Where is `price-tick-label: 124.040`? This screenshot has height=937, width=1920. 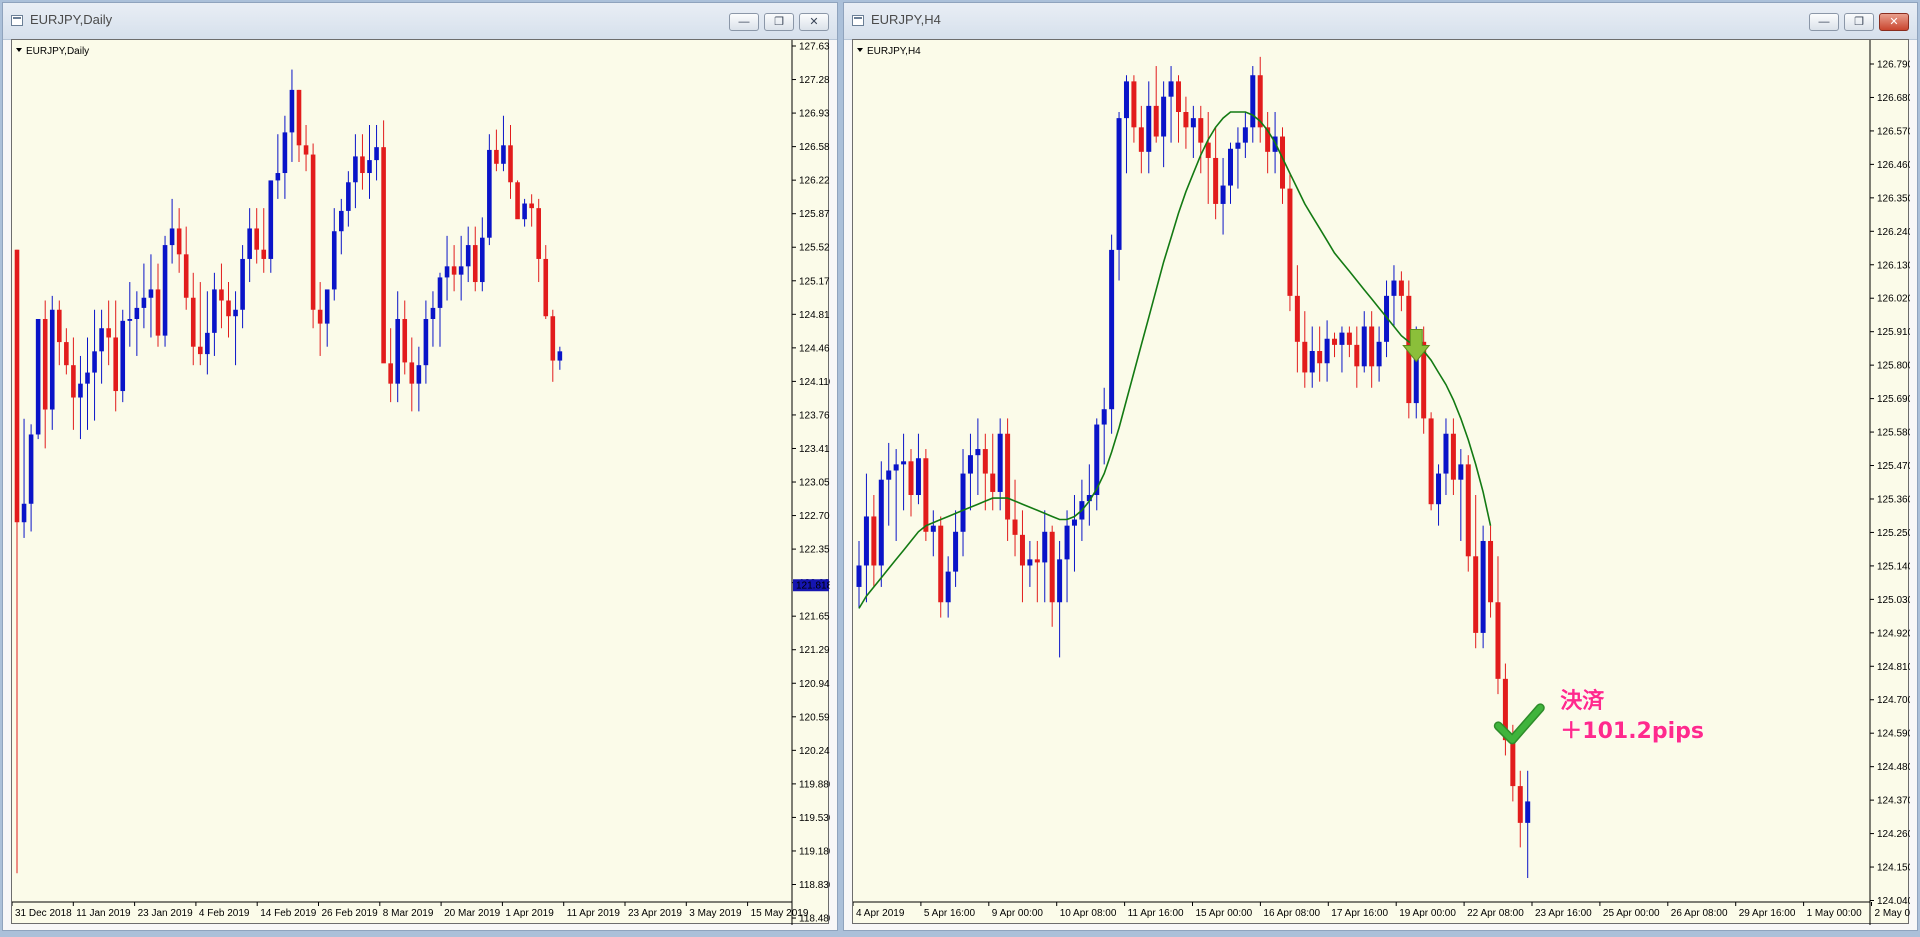 price-tick-label: 124.040 is located at coordinates (1893, 901).